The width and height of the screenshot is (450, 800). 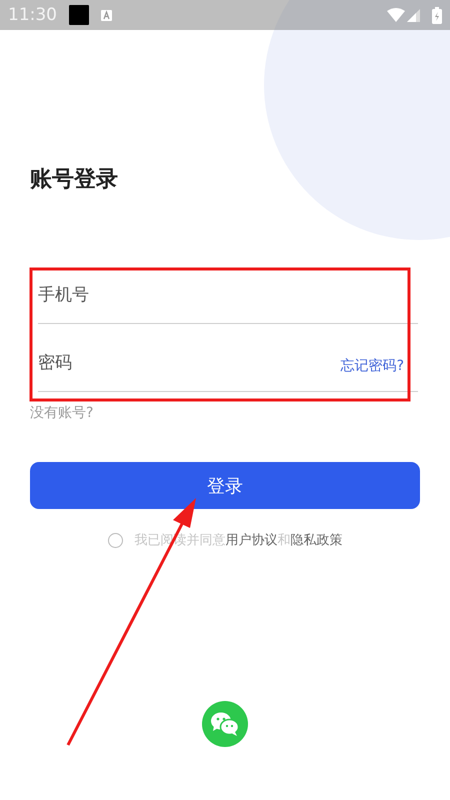 What do you see at coordinates (79, 15) in the screenshot?
I see `square-icon` at bounding box center [79, 15].